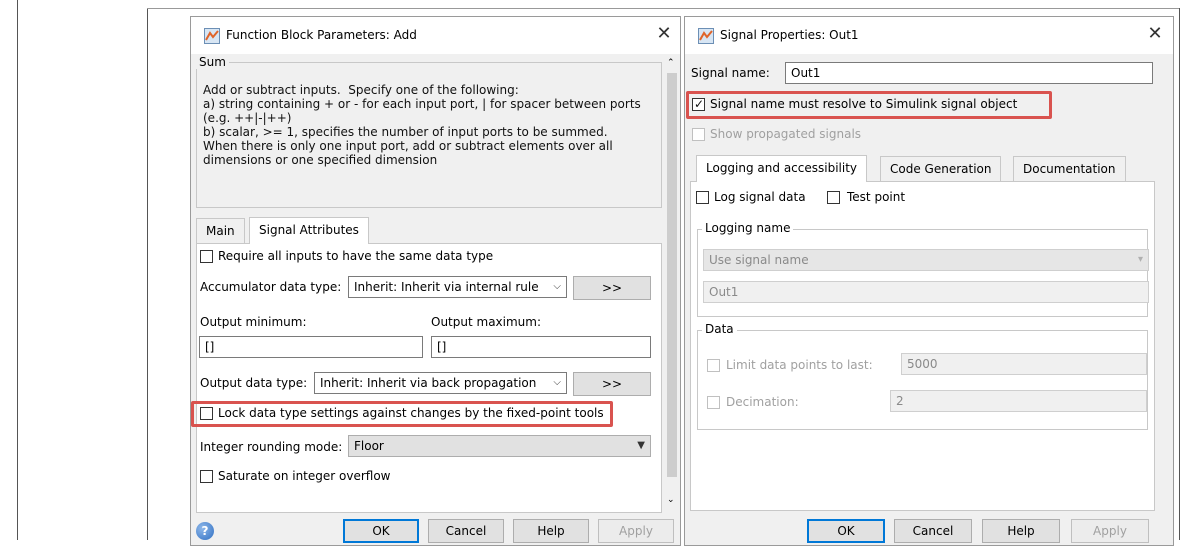 The image size is (1190, 546). I want to click on logging-mode-value: Use signal name, so click(759, 260).